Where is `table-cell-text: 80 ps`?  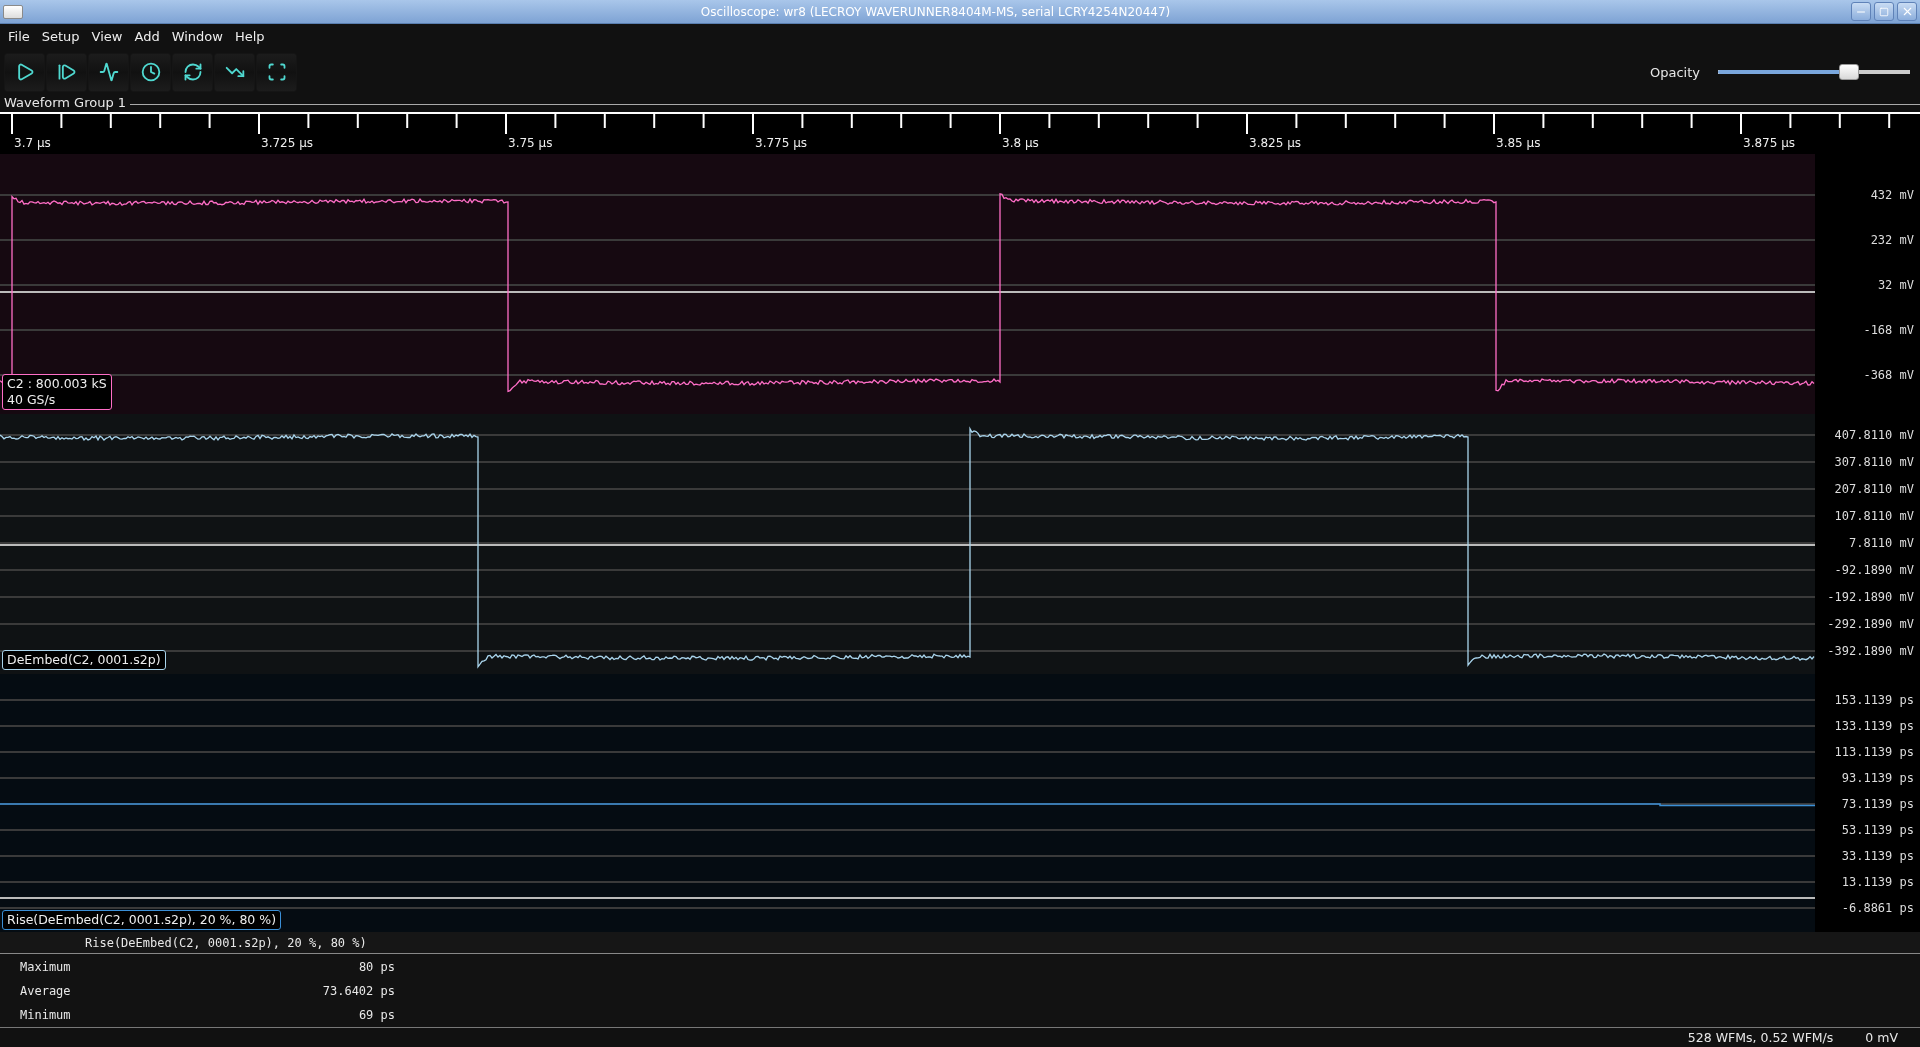 table-cell-text: 80 ps is located at coordinates (376, 967).